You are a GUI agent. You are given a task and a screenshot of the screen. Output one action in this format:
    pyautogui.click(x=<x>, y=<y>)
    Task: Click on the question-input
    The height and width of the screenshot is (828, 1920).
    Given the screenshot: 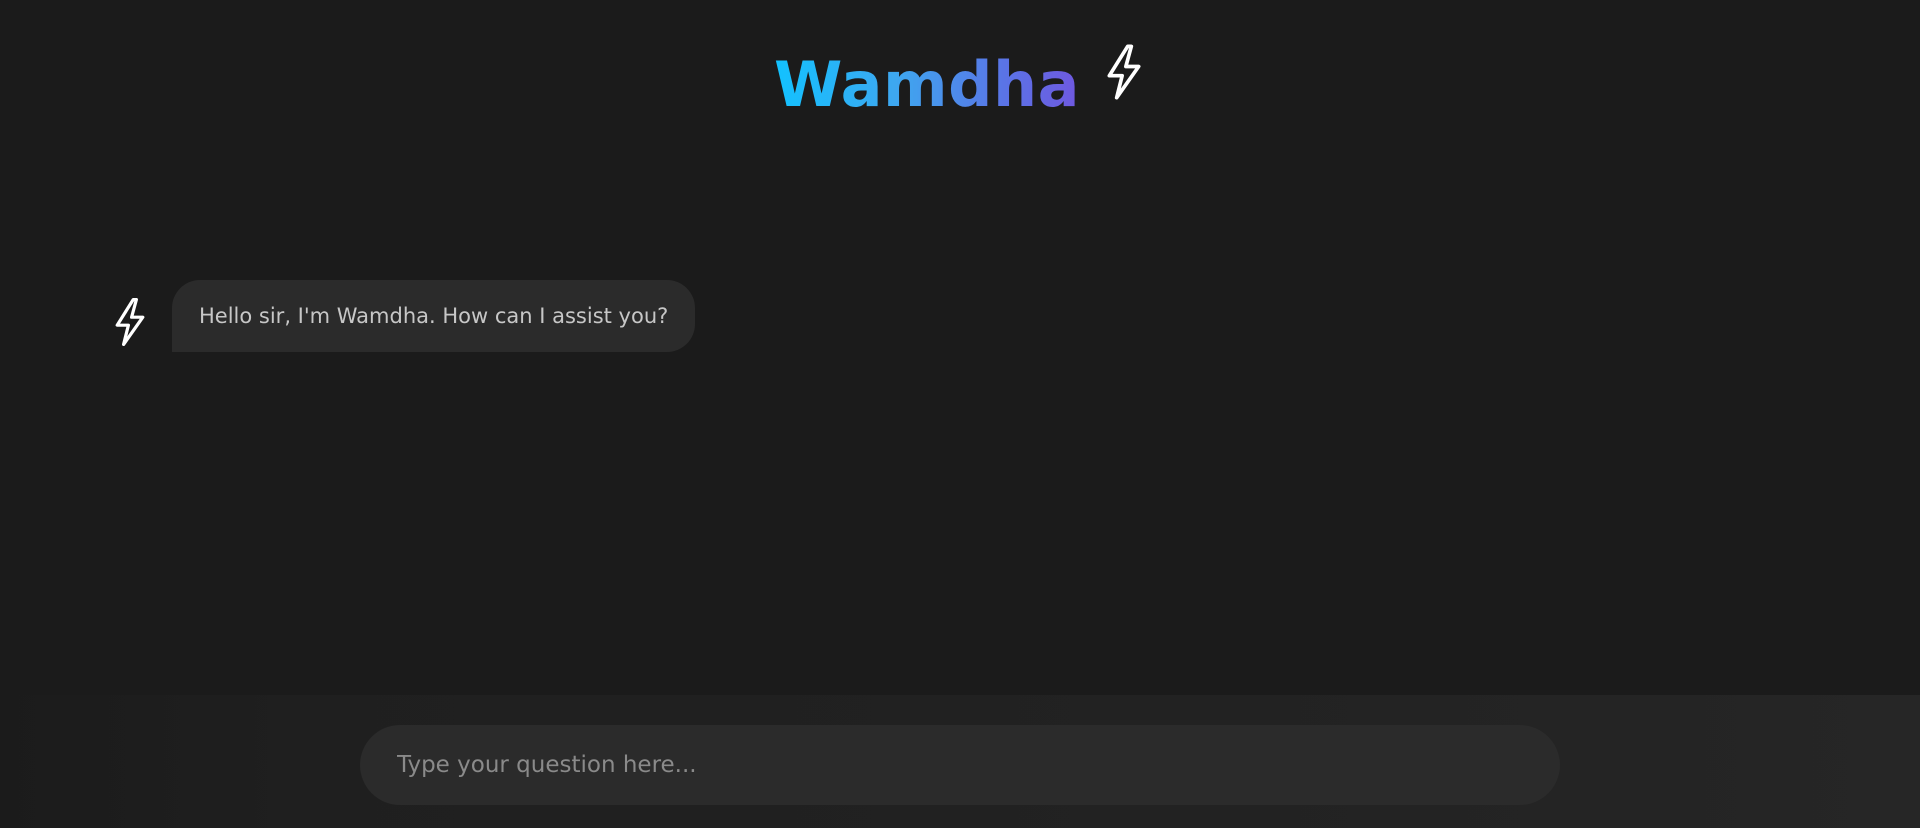 What is the action you would take?
    pyautogui.click(x=960, y=765)
    